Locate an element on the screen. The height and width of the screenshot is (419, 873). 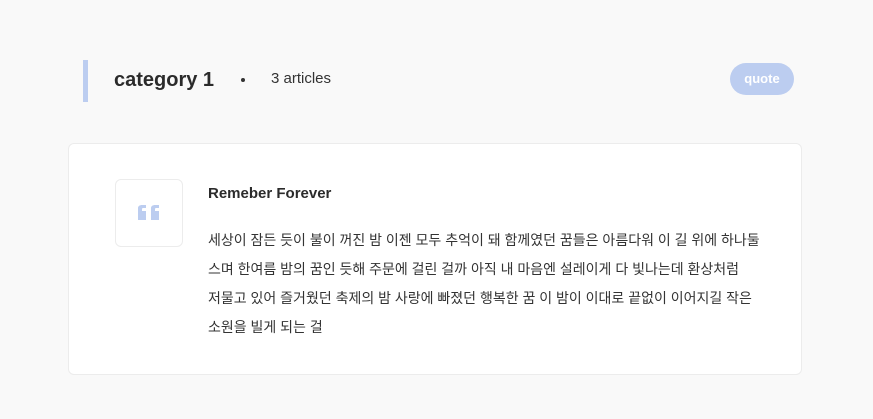
article-count: 3 articles is located at coordinates (301, 78).